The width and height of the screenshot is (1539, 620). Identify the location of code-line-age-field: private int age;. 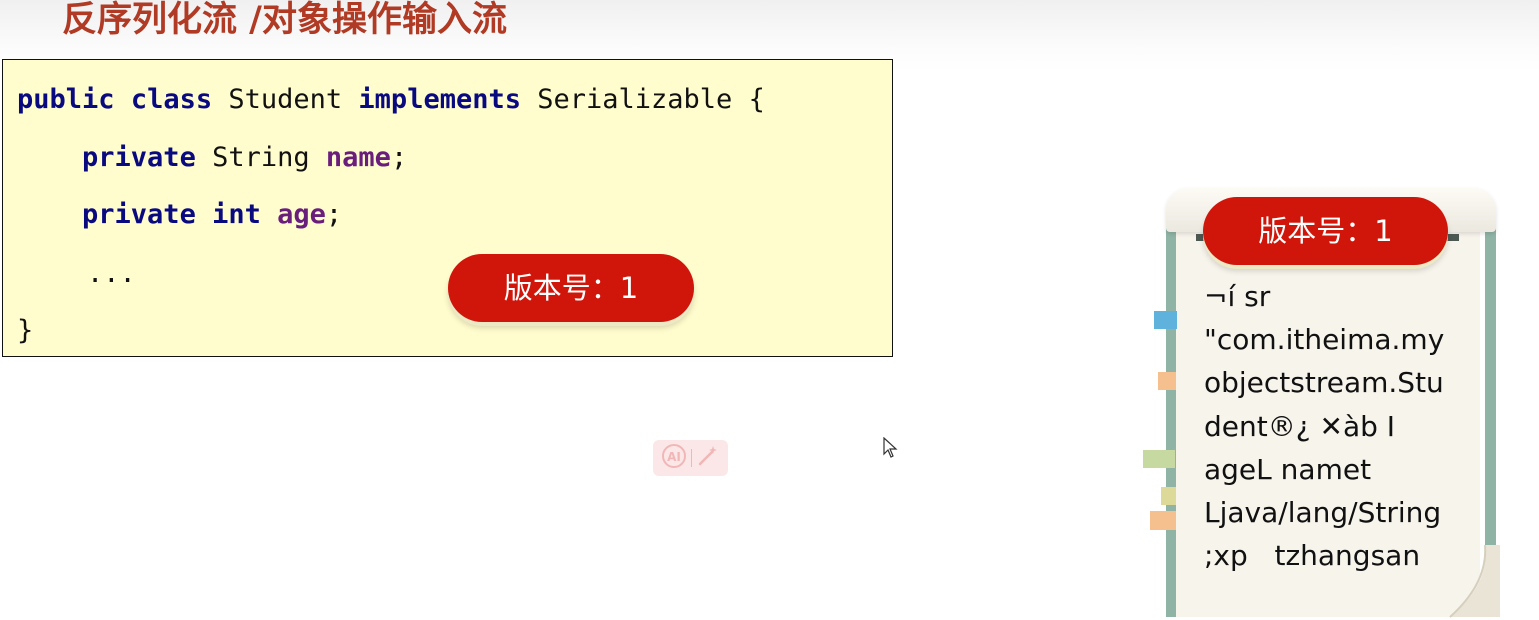
(179, 215).